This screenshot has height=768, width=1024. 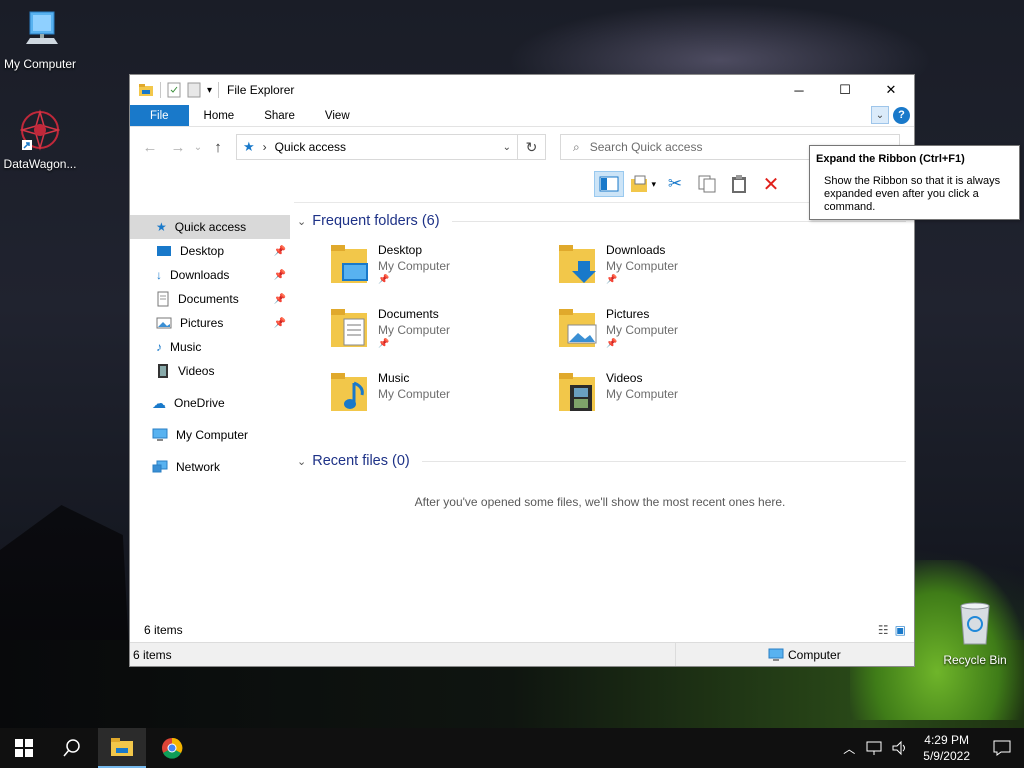 I want to click on nav-item-label: My Computer, so click(x=212, y=435).